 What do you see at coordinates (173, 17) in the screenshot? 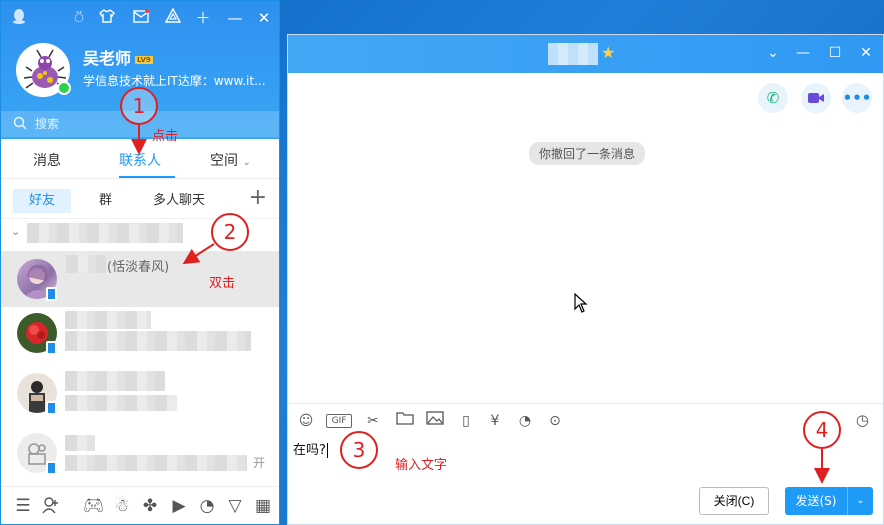
I see `app-manager-icon` at bounding box center [173, 17].